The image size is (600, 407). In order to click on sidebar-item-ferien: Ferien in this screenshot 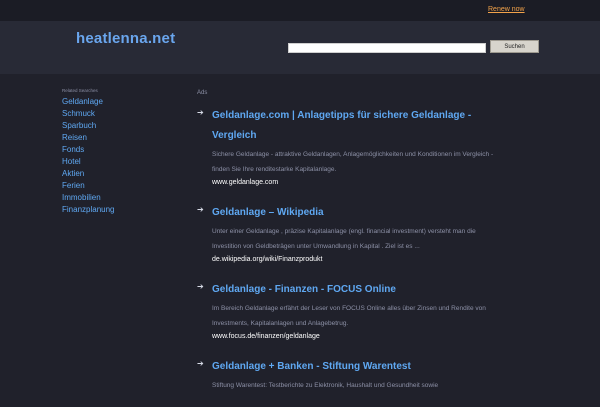, I will do `click(117, 186)`.